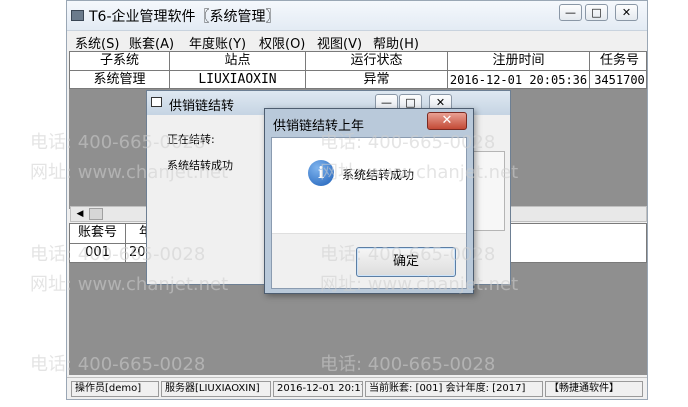 The image size is (688, 407). Describe the element at coordinates (120, 61) in the screenshot. I see `column-header: 子系统` at that location.